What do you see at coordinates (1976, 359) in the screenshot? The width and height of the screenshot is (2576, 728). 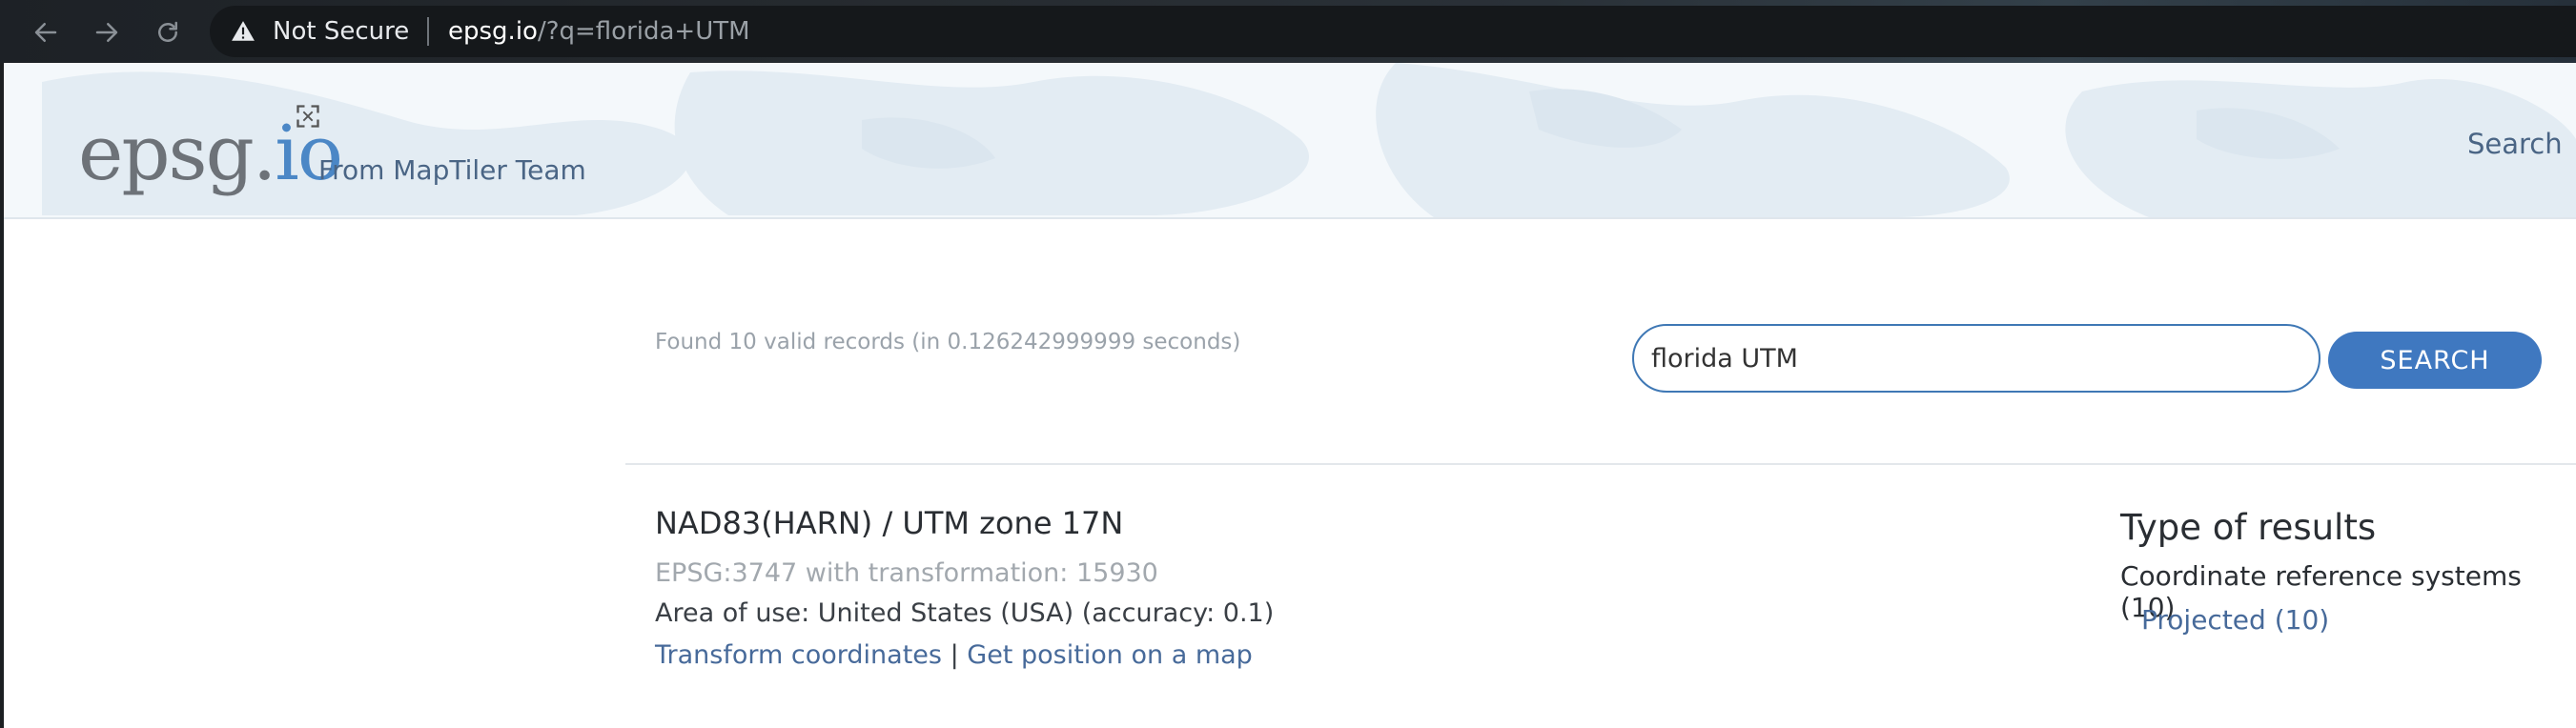 I see `search-input` at bounding box center [1976, 359].